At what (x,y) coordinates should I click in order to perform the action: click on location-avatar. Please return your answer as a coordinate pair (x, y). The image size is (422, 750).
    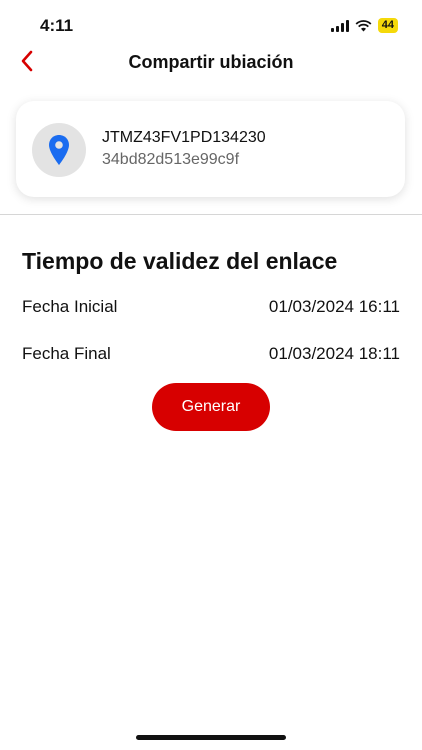
    Looking at the image, I should click on (59, 150).